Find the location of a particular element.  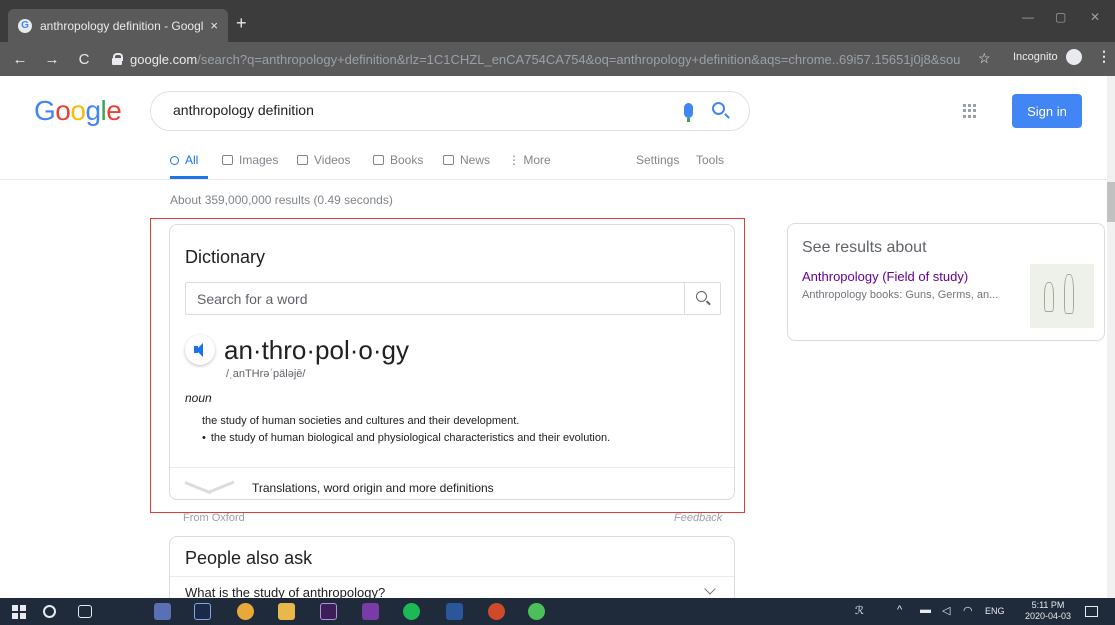

file-explorer-icon is located at coordinates (286, 611).